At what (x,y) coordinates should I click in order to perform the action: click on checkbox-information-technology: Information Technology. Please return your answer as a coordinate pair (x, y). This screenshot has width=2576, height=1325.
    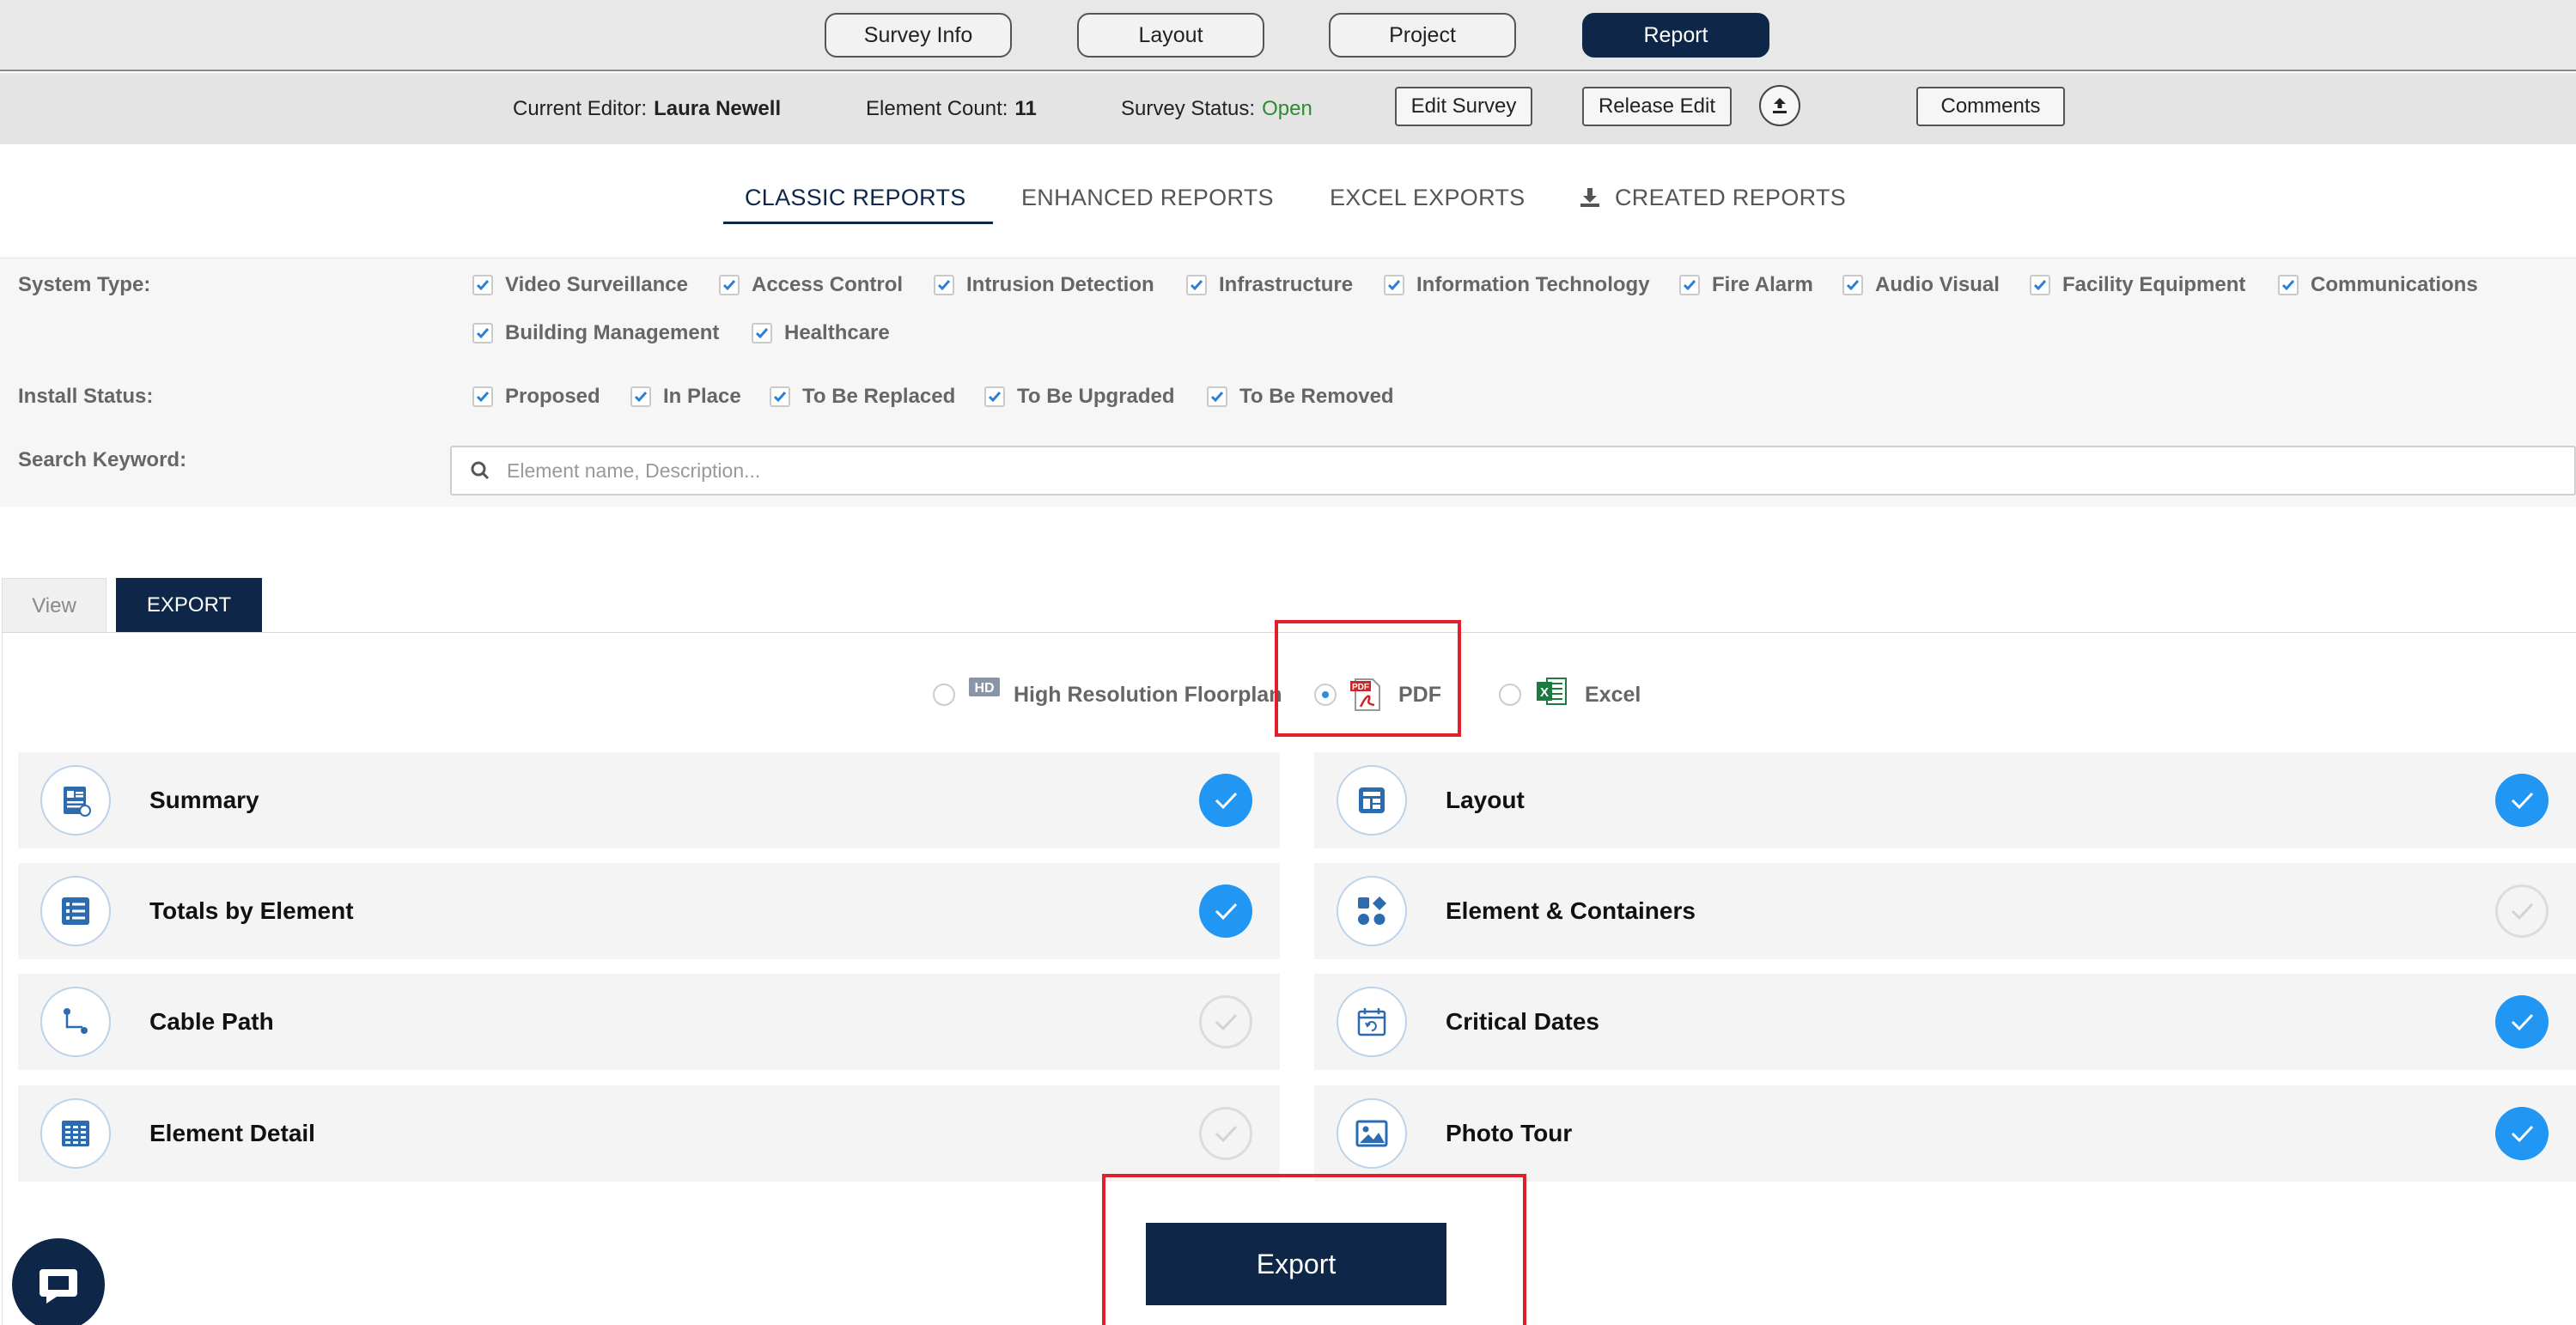
    Looking at the image, I should click on (1517, 285).